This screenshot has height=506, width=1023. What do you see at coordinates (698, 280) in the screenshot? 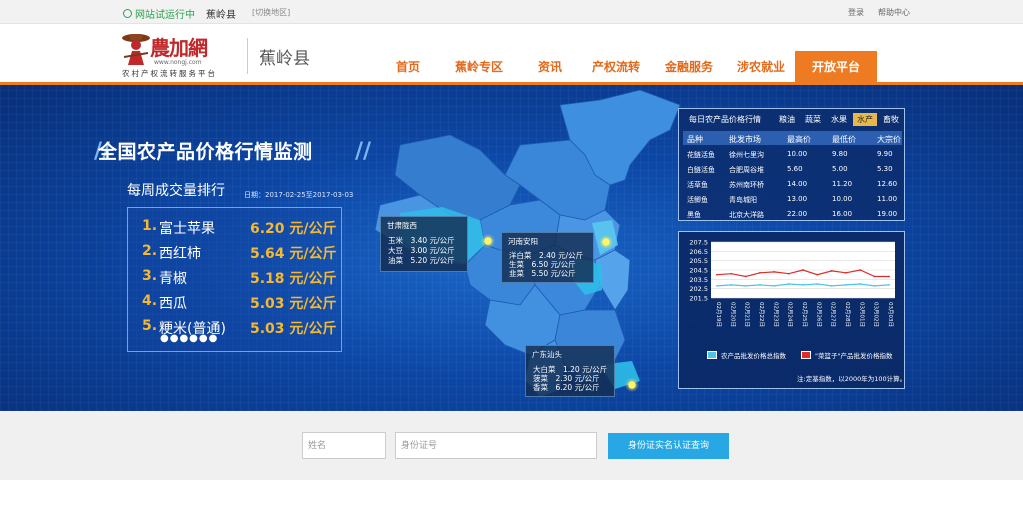
I see `y-tick-label: 203.5` at bounding box center [698, 280].